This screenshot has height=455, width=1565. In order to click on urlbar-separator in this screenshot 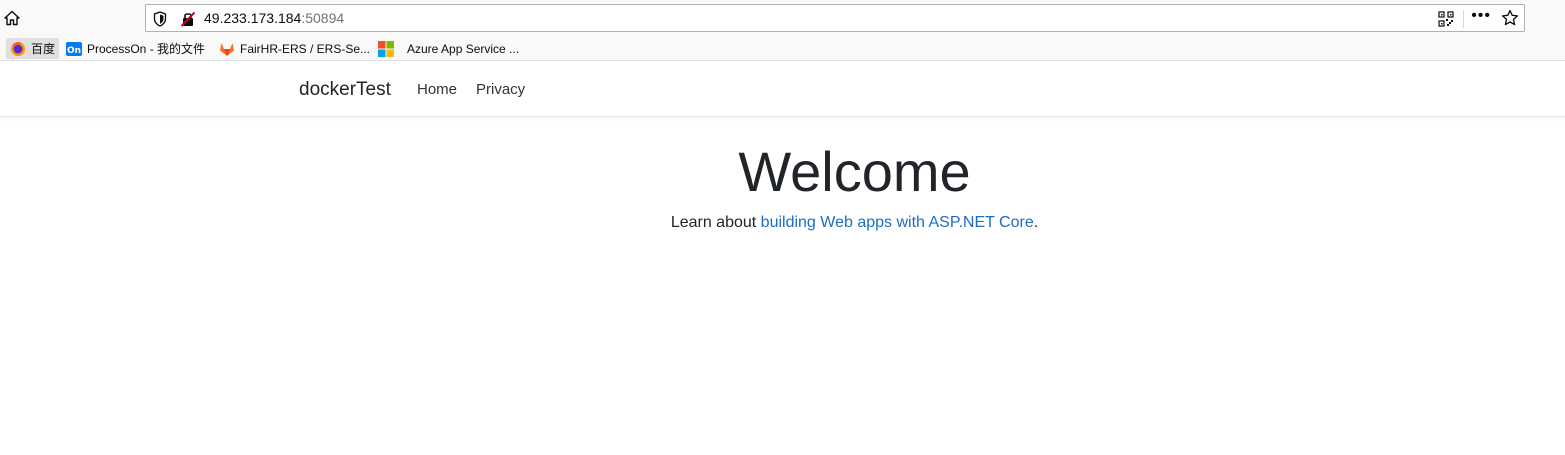, I will do `click(1463, 19)`.